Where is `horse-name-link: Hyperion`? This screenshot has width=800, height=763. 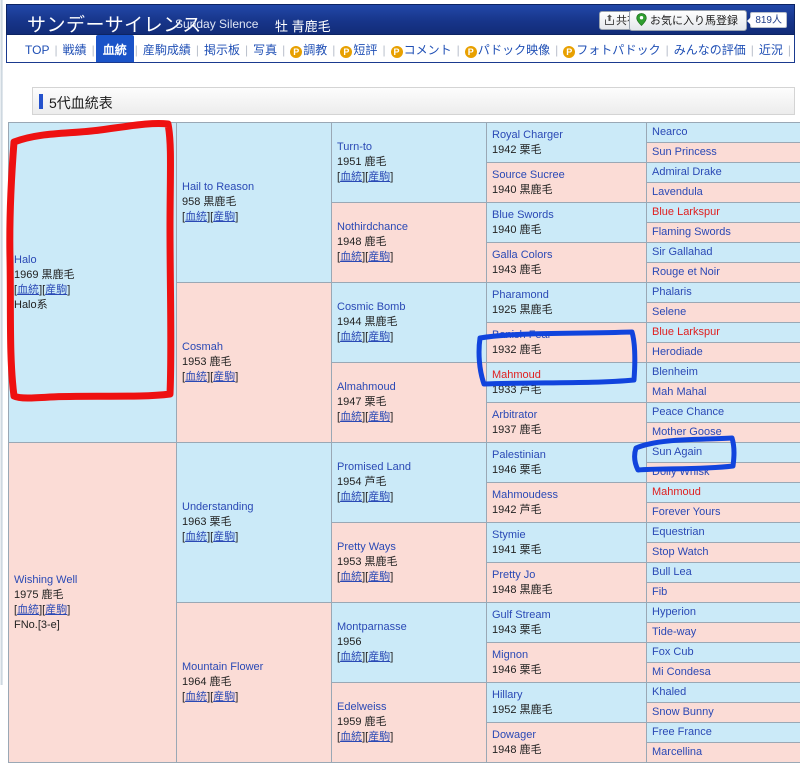 horse-name-link: Hyperion is located at coordinates (726, 612).